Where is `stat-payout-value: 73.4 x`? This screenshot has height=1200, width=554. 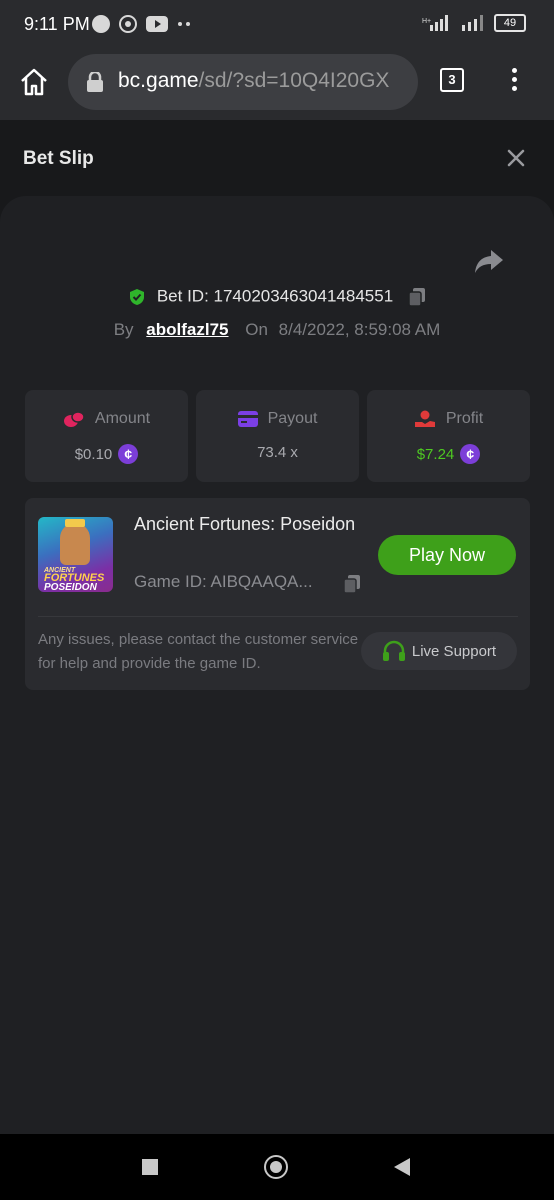 stat-payout-value: 73.4 x is located at coordinates (277, 452).